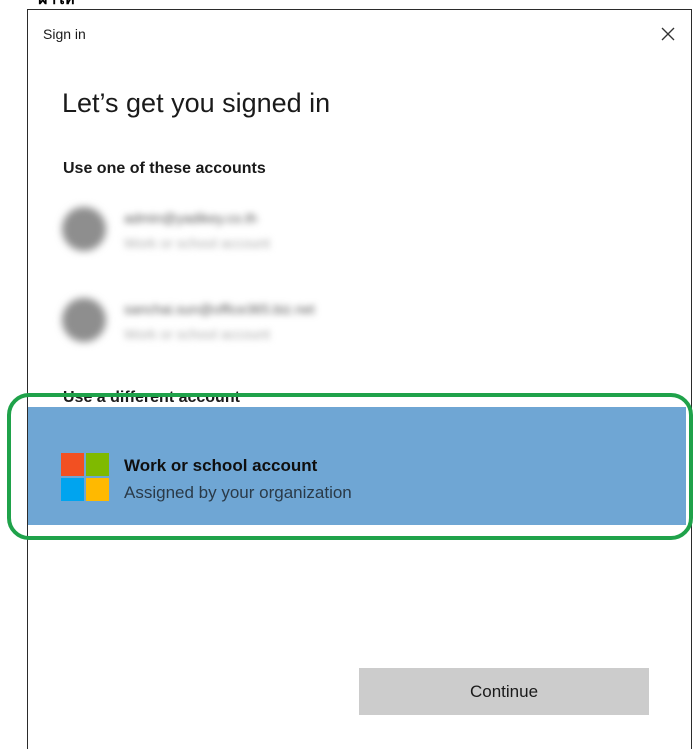 Image resolution: width=694 pixels, height=749 pixels. Describe the element at coordinates (85, 477) in the screenshot. I see `microsoft-logo-icon` at that location.